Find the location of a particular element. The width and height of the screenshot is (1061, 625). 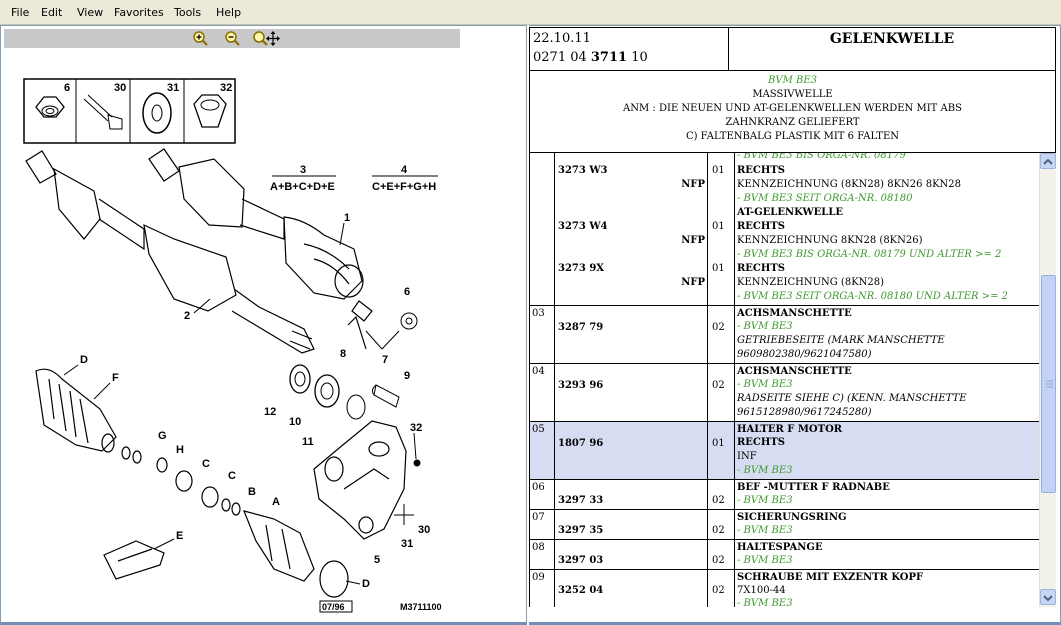

zoom-fit-icon is located at coordinates (266, 38).